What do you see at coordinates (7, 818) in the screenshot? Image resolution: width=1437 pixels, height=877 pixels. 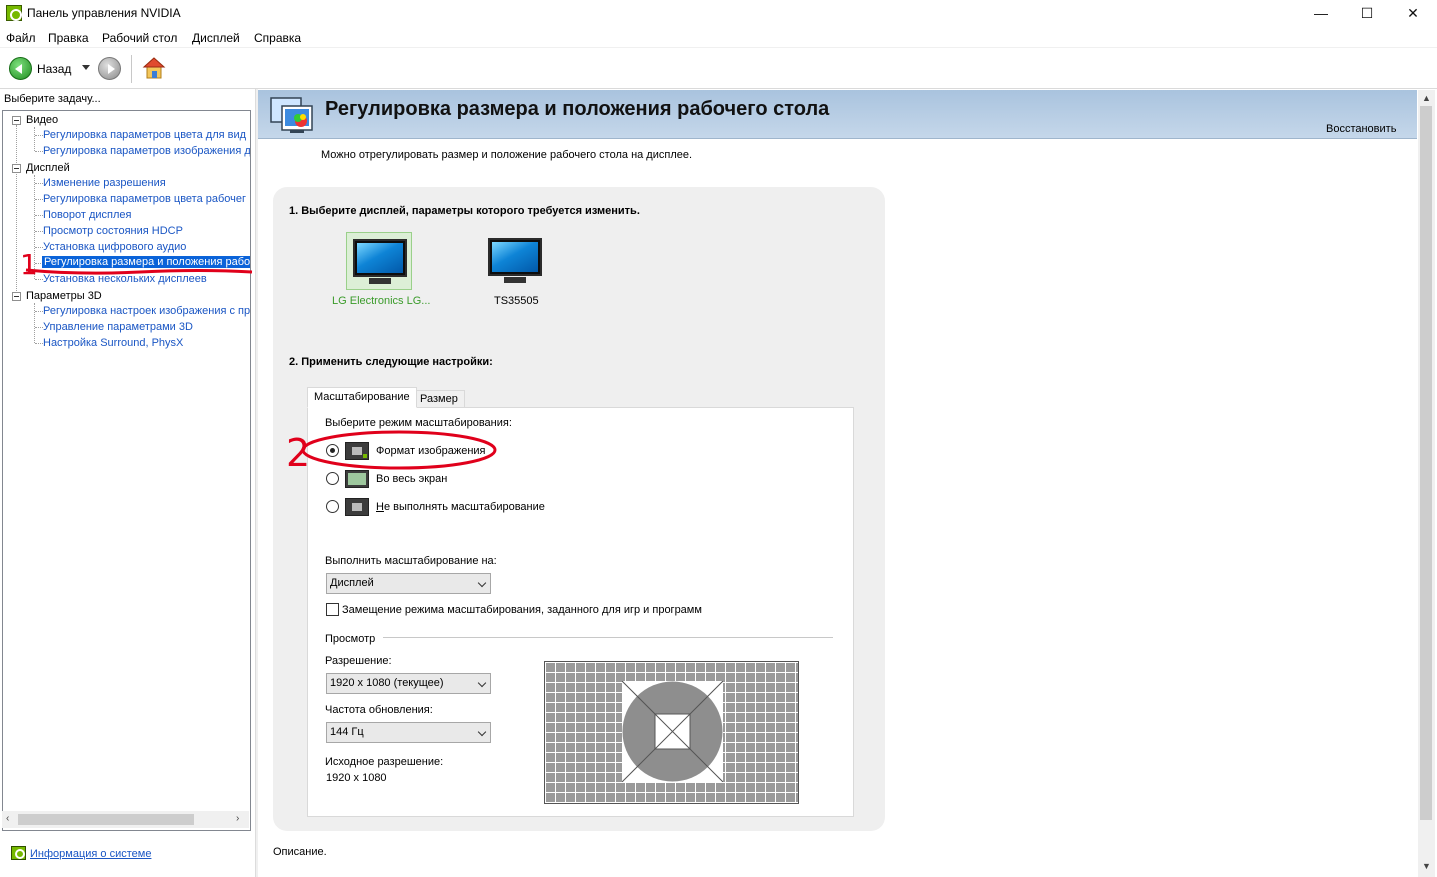 I see `scroll-left-icon: ‹` at bounding box center [7, 818].